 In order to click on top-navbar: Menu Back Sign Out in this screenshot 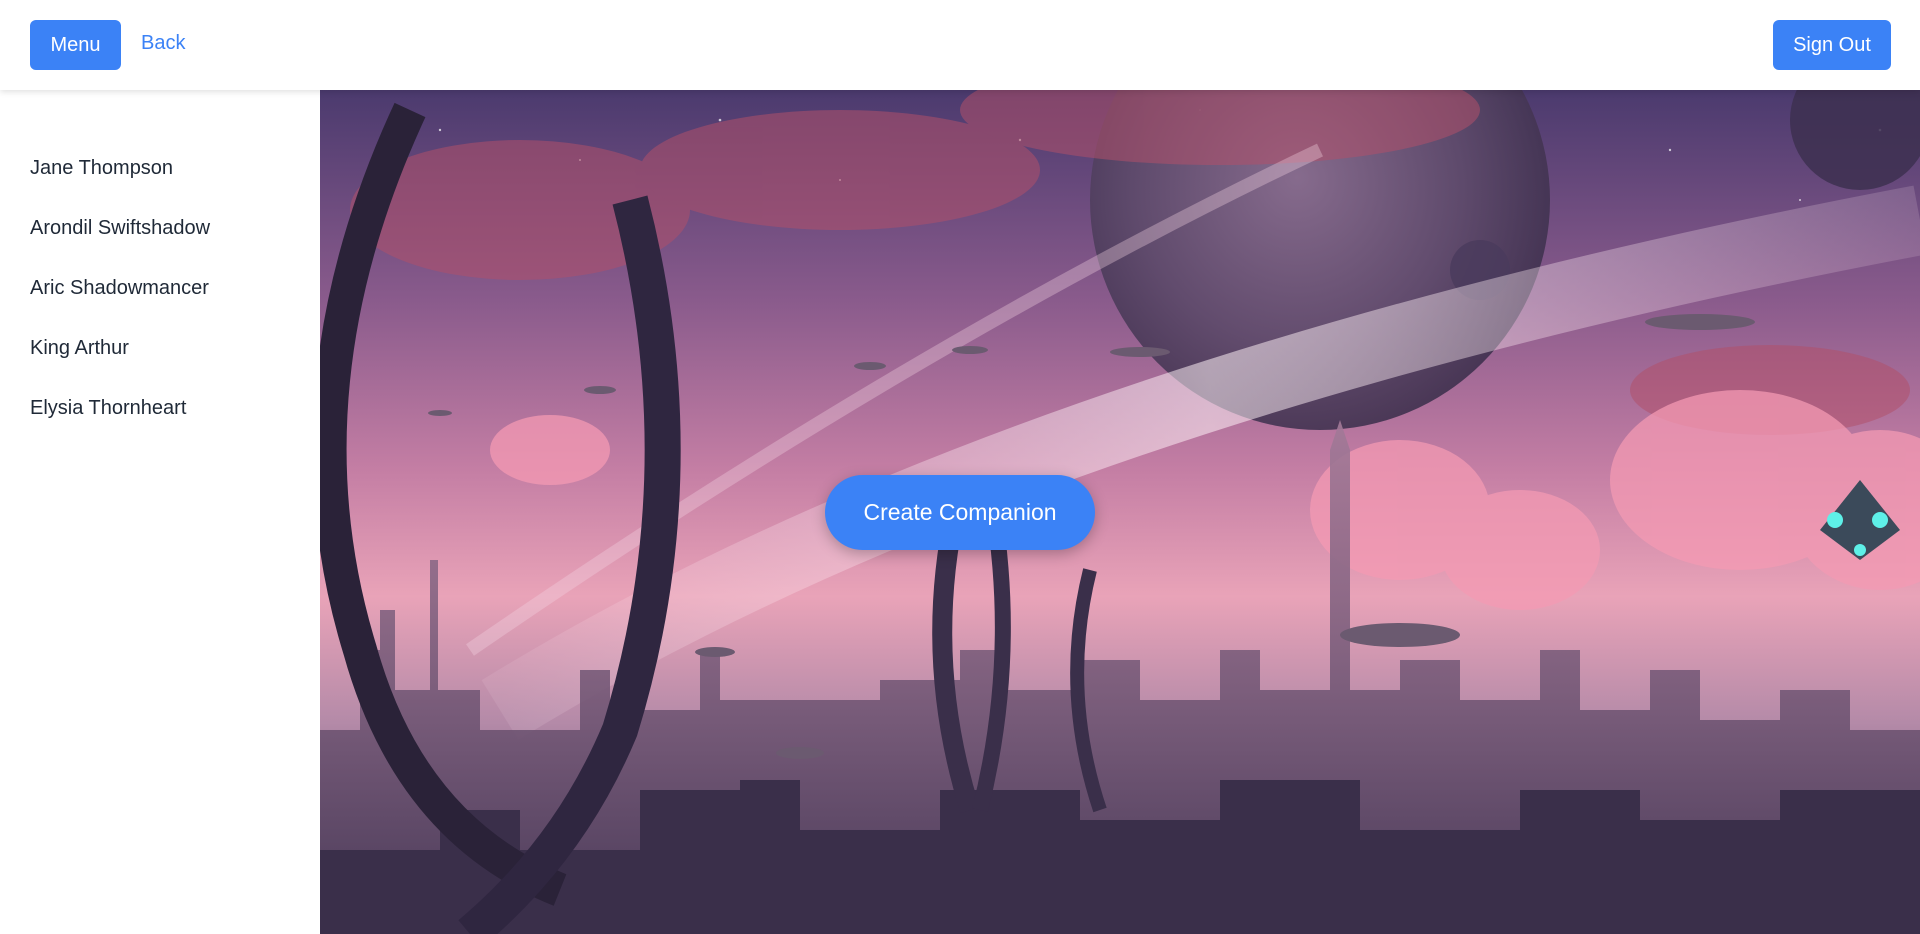, I will do `click(960, 45)`.